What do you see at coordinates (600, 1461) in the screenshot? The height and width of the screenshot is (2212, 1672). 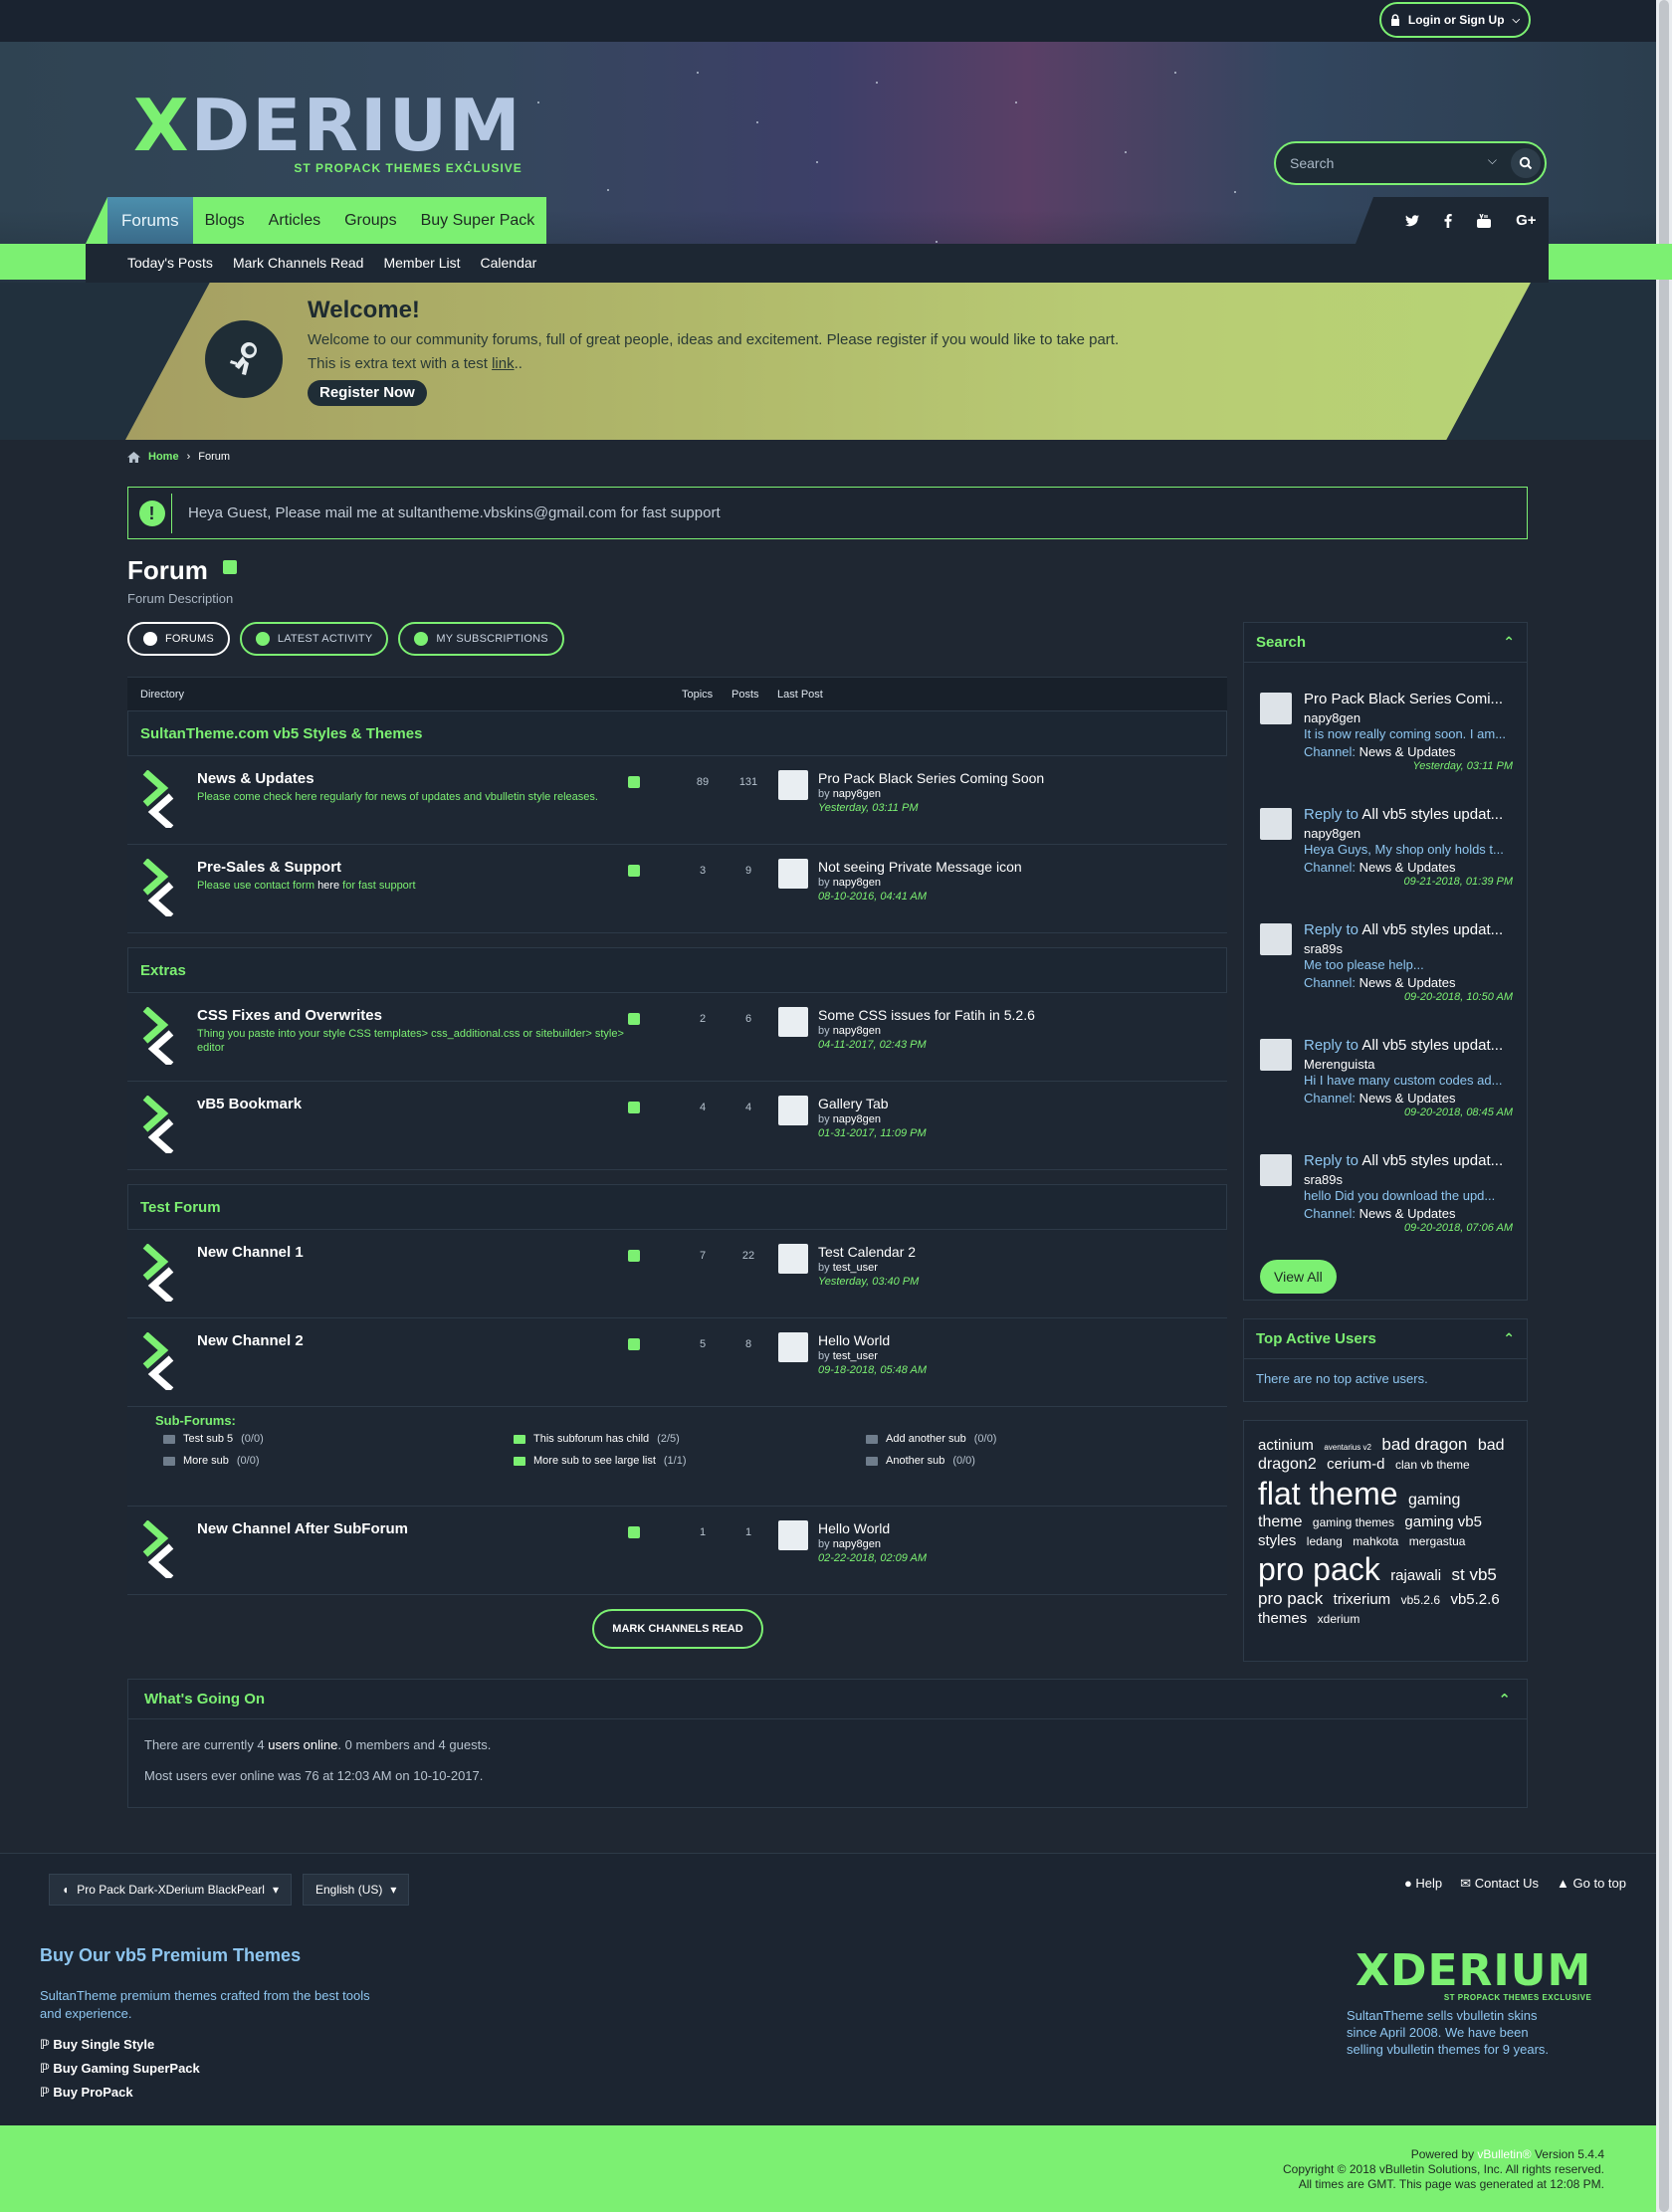 I see `subforum-item: More sub to see large list (1/1)` at bounding box center [600, 1461].